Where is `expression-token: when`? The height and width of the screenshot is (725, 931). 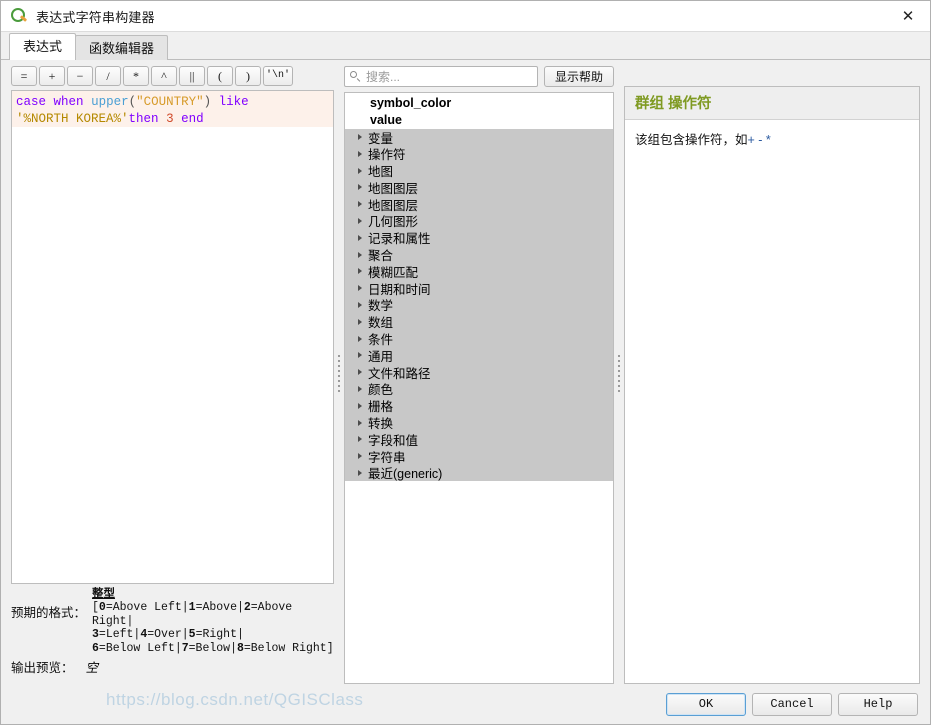
expression-token: when is located at coordinates (68, 102).